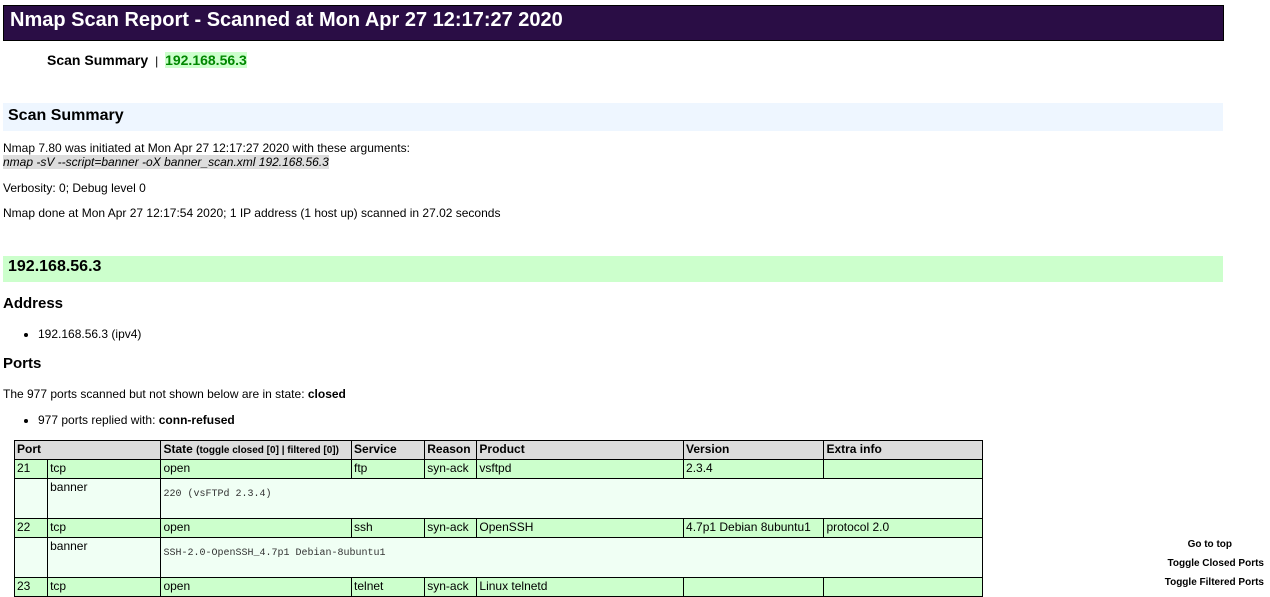 This screenshot has height=597, width=1270. I want to click on port-product: Linux telnetd, so click(580, 587).